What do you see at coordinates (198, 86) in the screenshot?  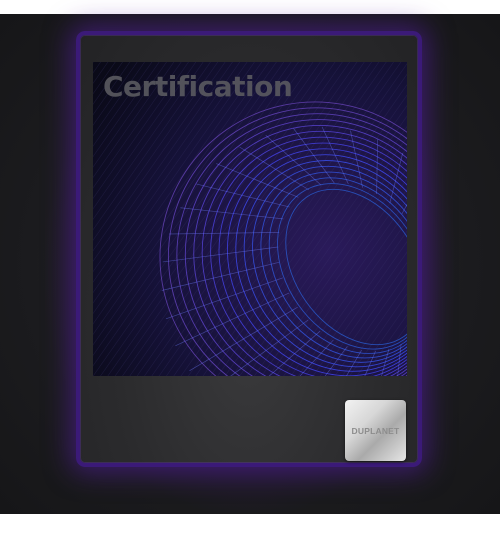 I see `card-title: Certification` at bounding box center [198, 86].